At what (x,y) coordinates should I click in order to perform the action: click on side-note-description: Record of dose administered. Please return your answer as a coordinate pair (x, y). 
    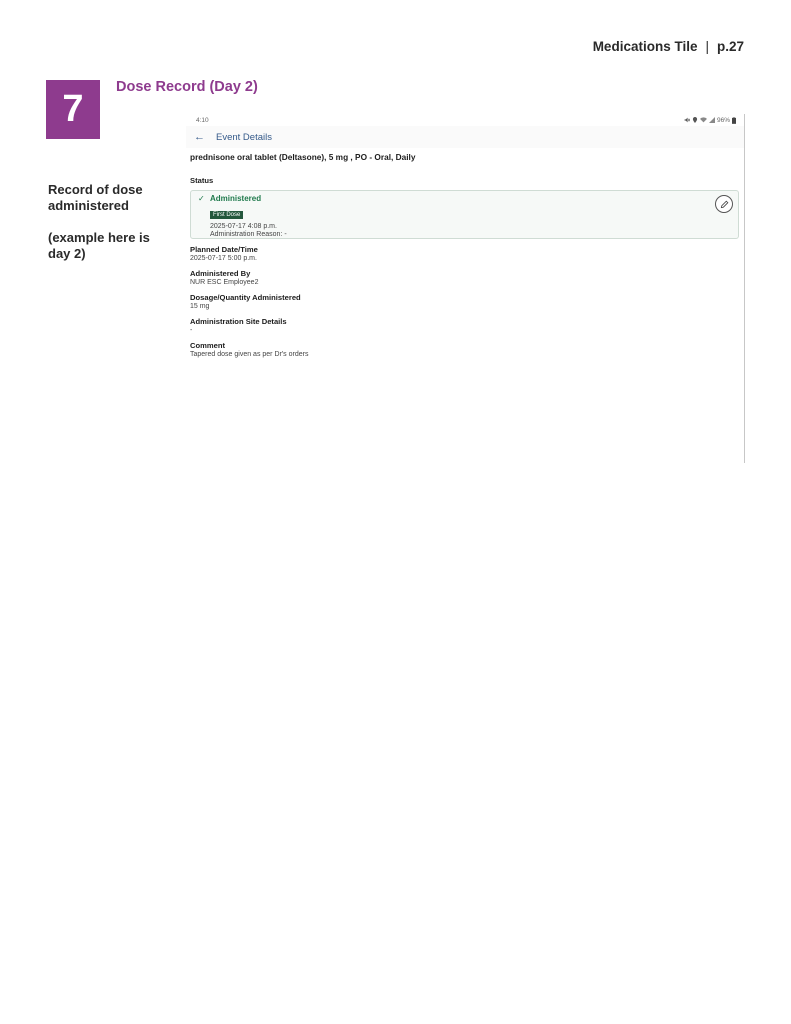
    Looking at the image, I should click on (95, 197).